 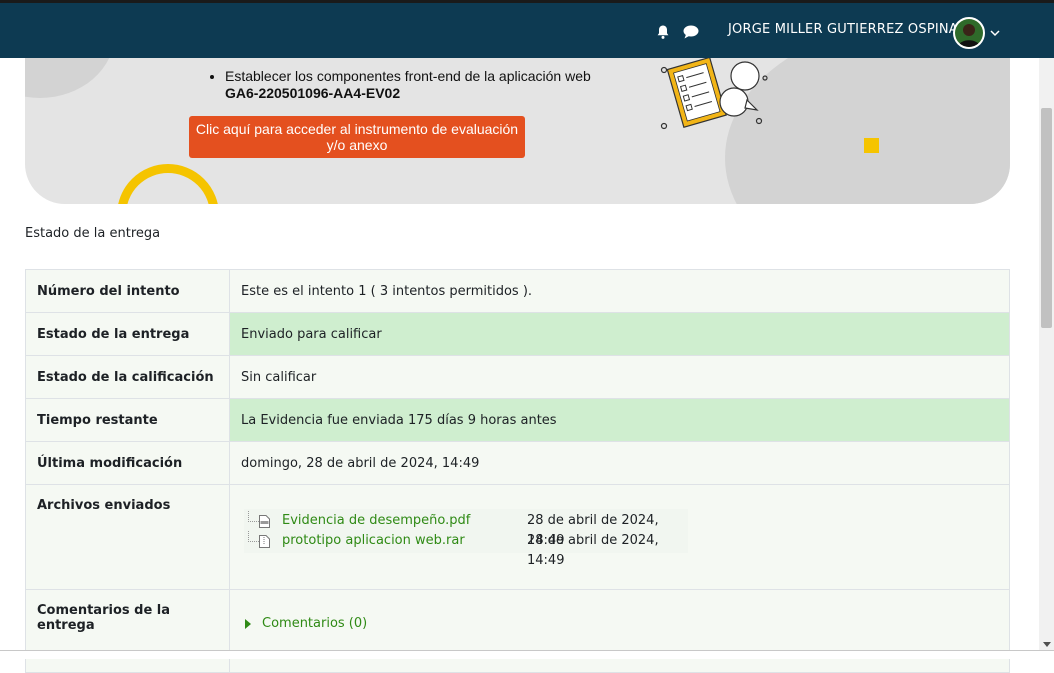 I want to click on comments-link-label: Comentarios (0), so click(x=314, y=623).